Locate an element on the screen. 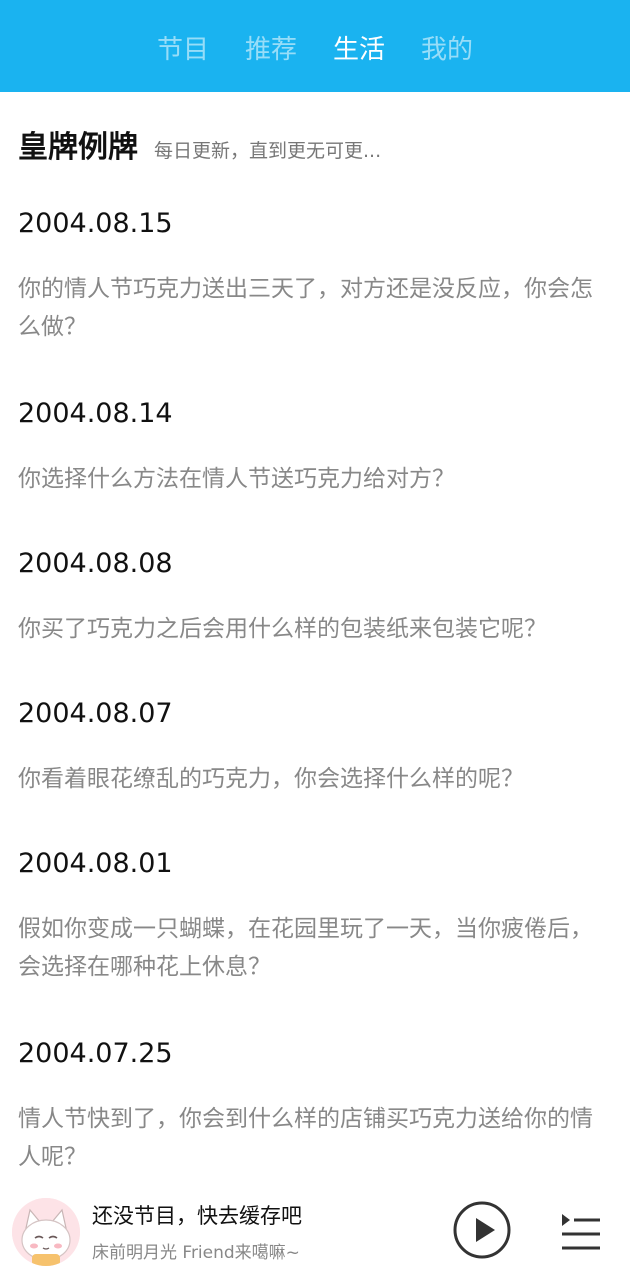  list-item: 2004.08.07 你看着眼花缭乱的巧克力，你会选择什么样的呢？ is located at coordinates (315, 746).